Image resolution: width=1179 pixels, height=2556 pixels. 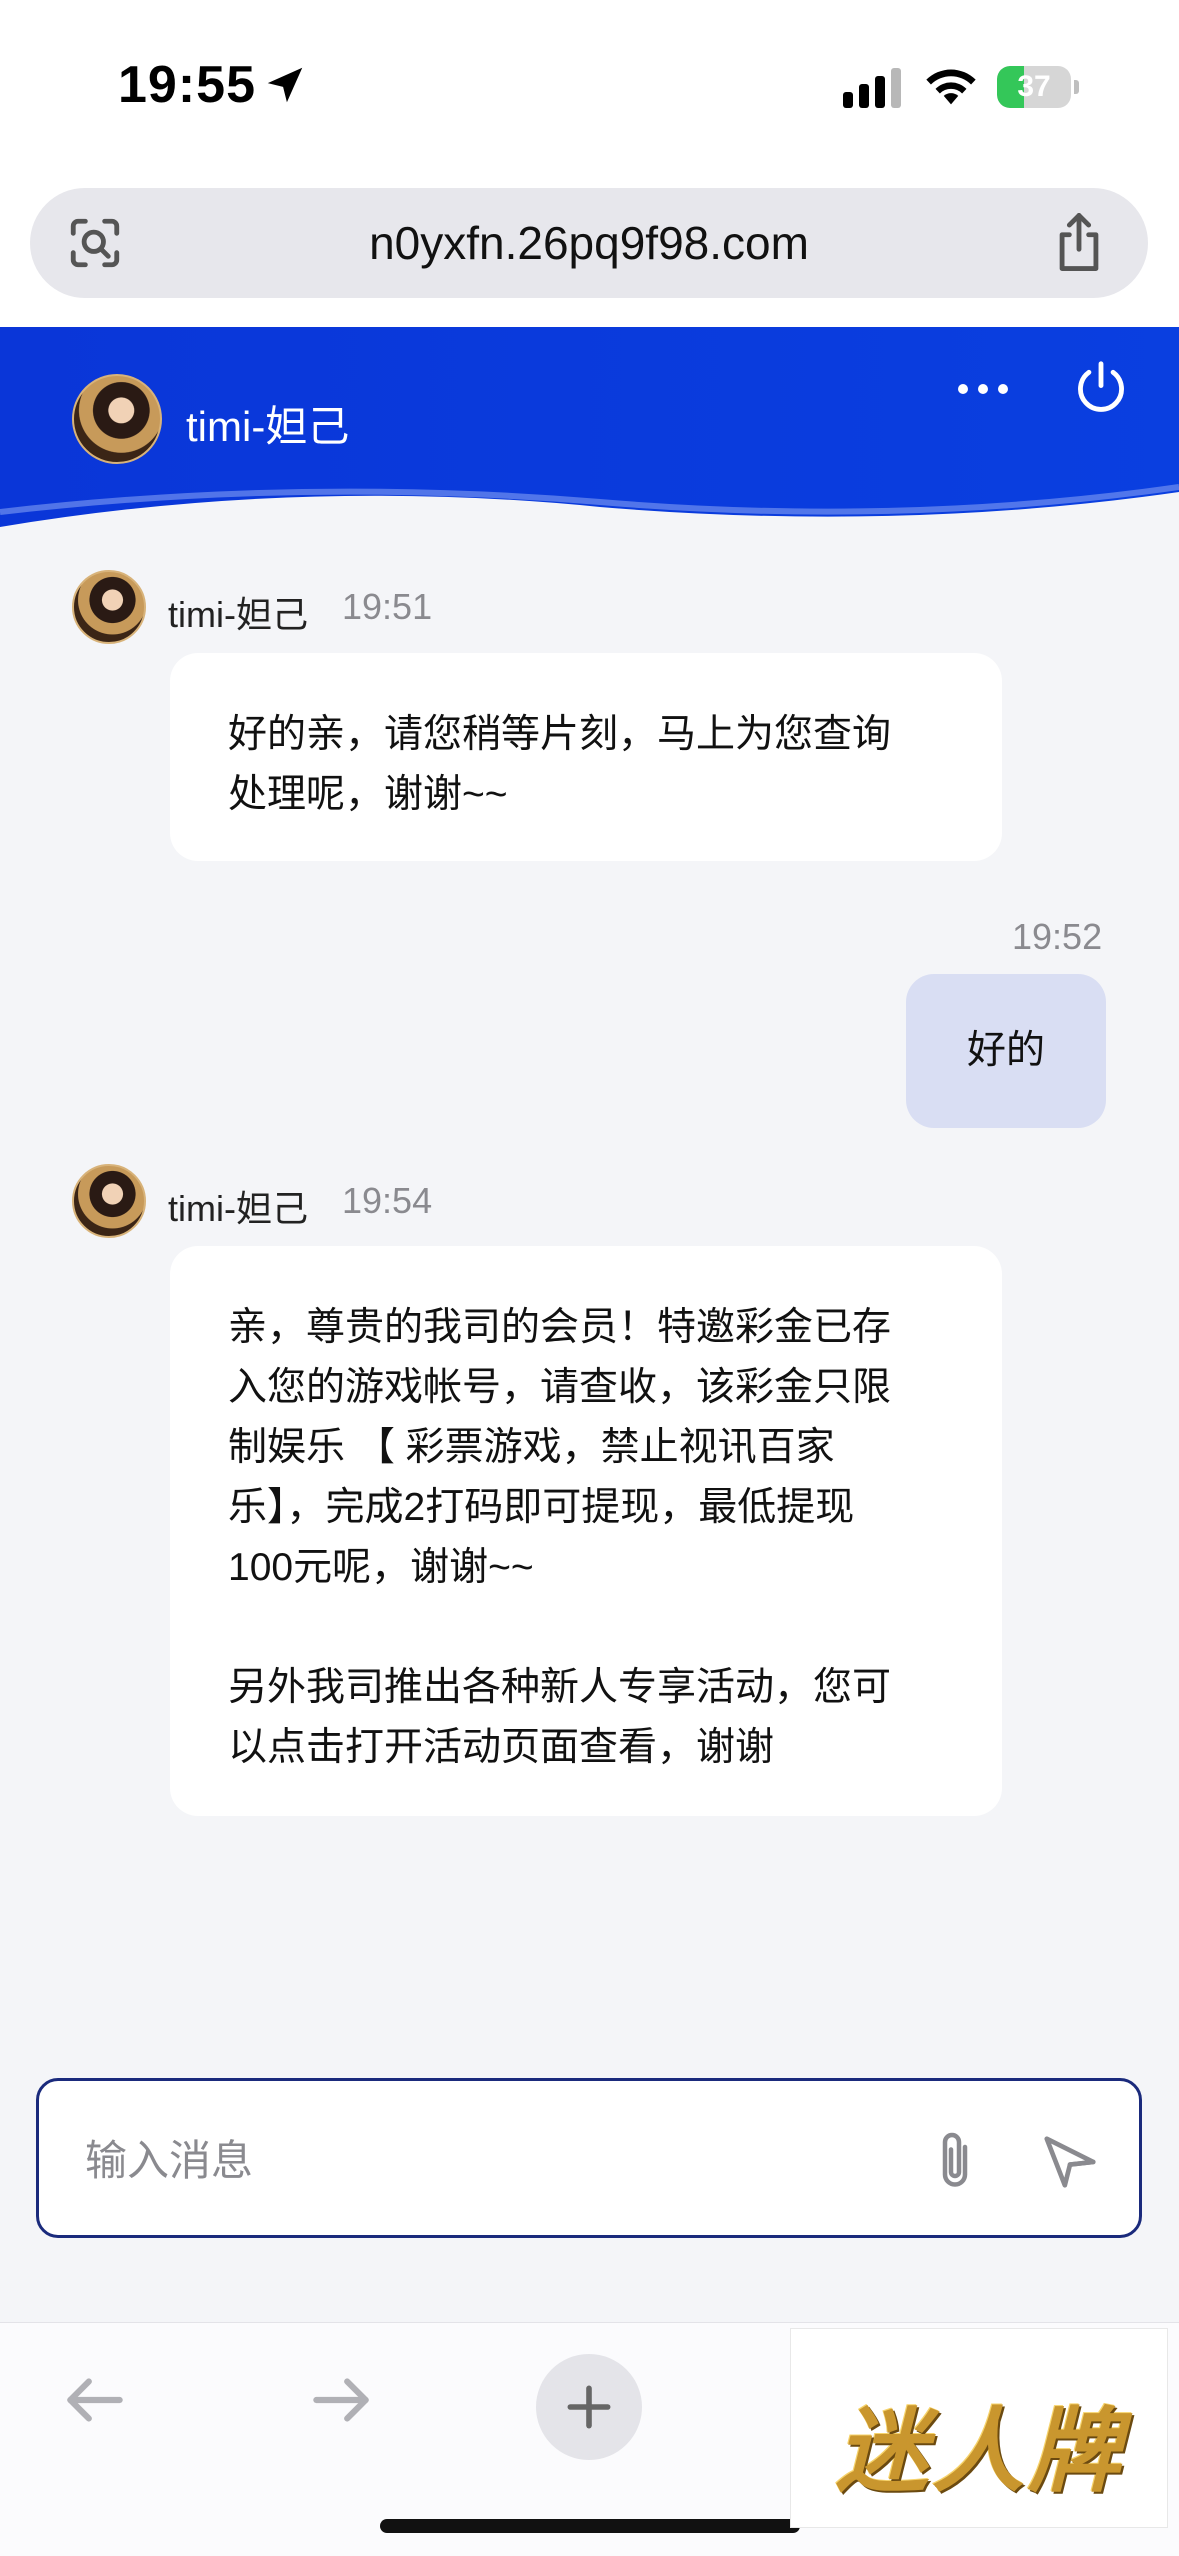 What do you see at coordinates (955, 2162) in the screenshot?
I see `paperclip-icon` at bounding box center [955, 2162].